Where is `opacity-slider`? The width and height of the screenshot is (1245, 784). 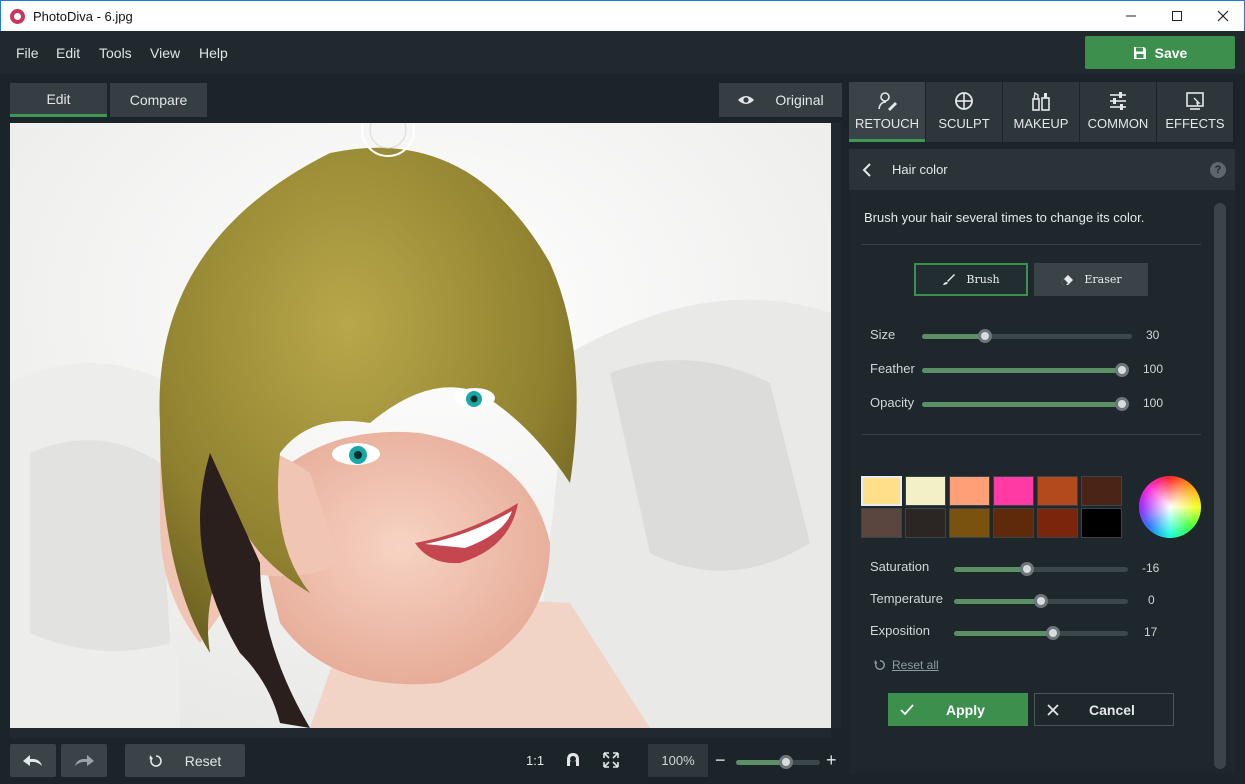
opacity-slider is located at coordinates (1025, 404).